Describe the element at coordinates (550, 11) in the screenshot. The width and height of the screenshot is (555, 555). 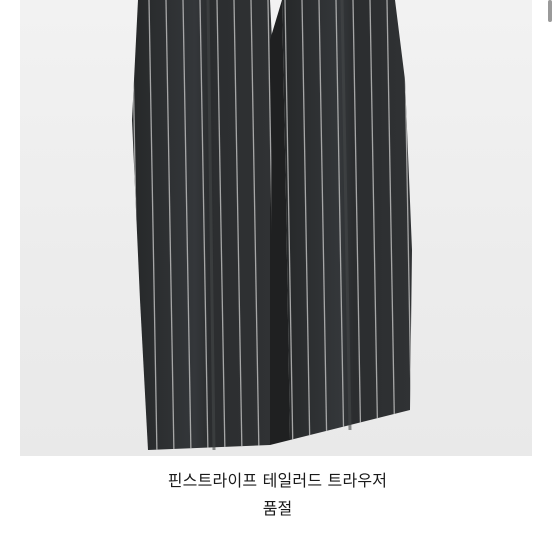
I see `scrollbar` at that location.